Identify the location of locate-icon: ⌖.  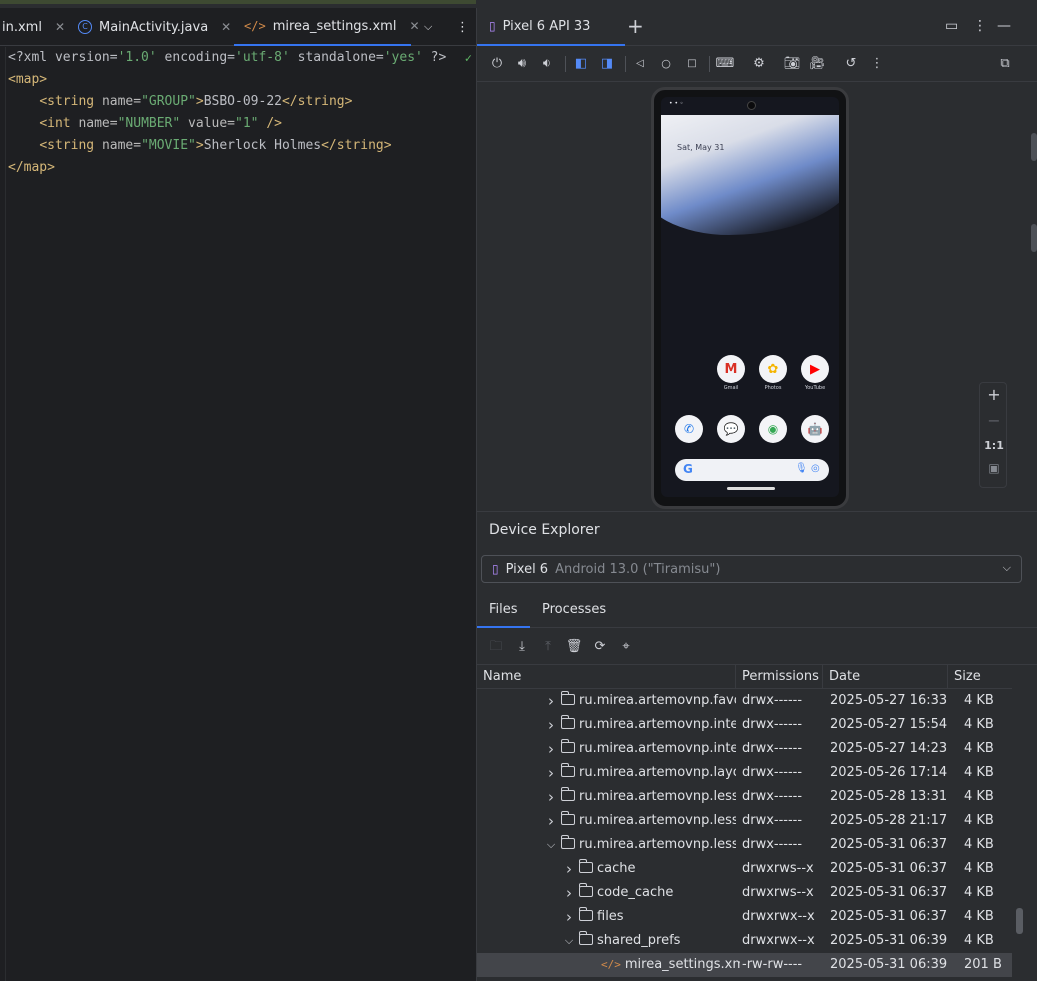
(626, 647).